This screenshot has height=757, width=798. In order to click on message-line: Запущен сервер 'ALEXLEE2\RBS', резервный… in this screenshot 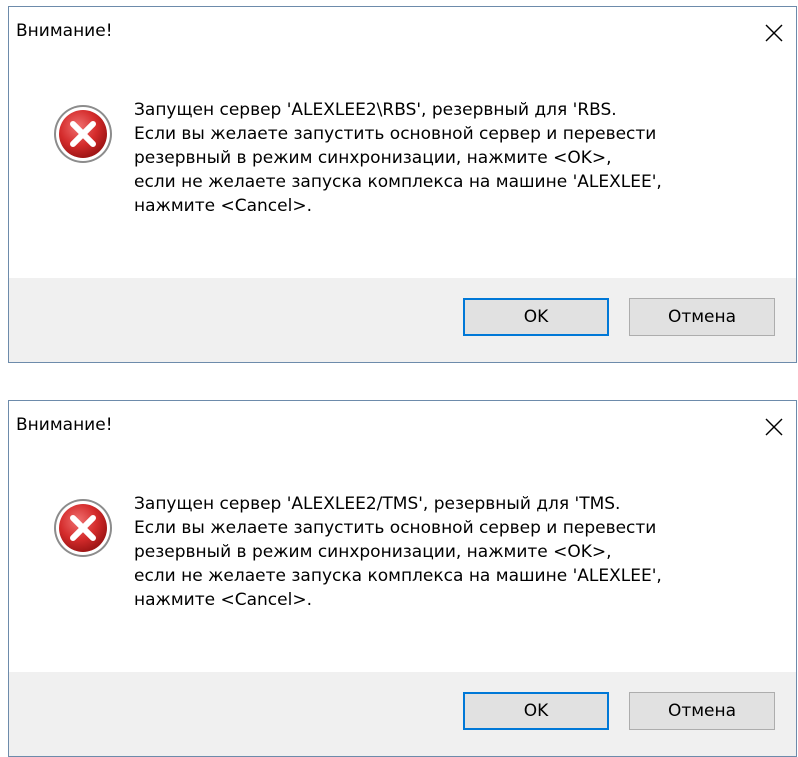, I will do `click(375, 110)`.